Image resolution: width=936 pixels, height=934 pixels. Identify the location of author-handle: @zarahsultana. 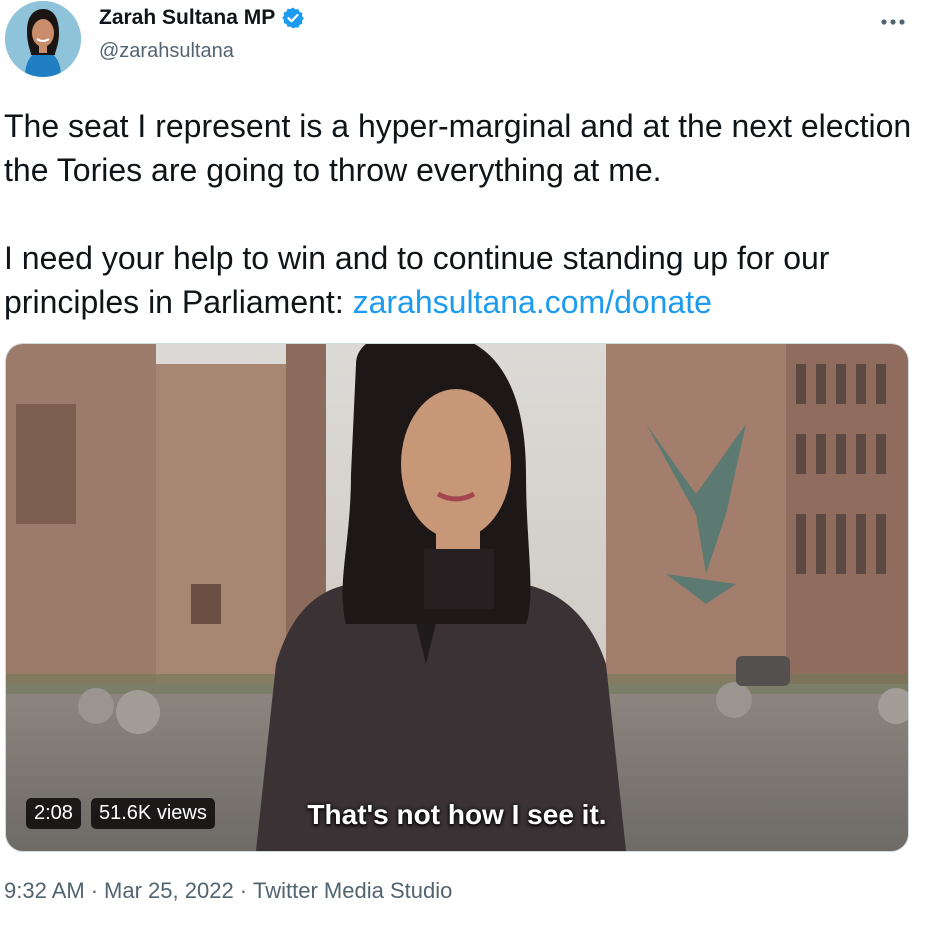
(166, 51).